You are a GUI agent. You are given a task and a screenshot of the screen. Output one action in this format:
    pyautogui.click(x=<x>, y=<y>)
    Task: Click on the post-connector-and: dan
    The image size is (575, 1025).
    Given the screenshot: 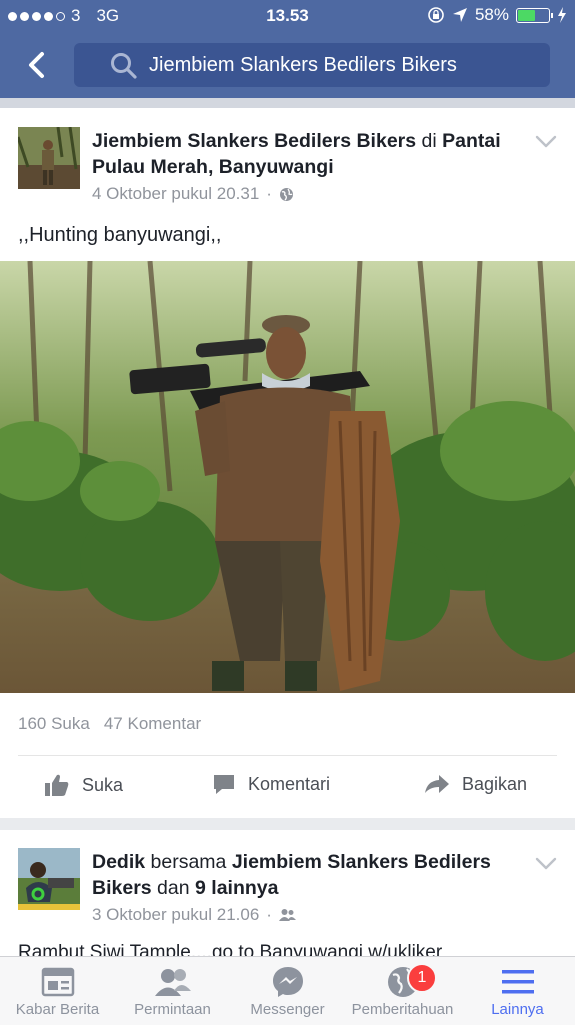 What is the action you would take?
    pyautogui.click(x=173, y=888)
    